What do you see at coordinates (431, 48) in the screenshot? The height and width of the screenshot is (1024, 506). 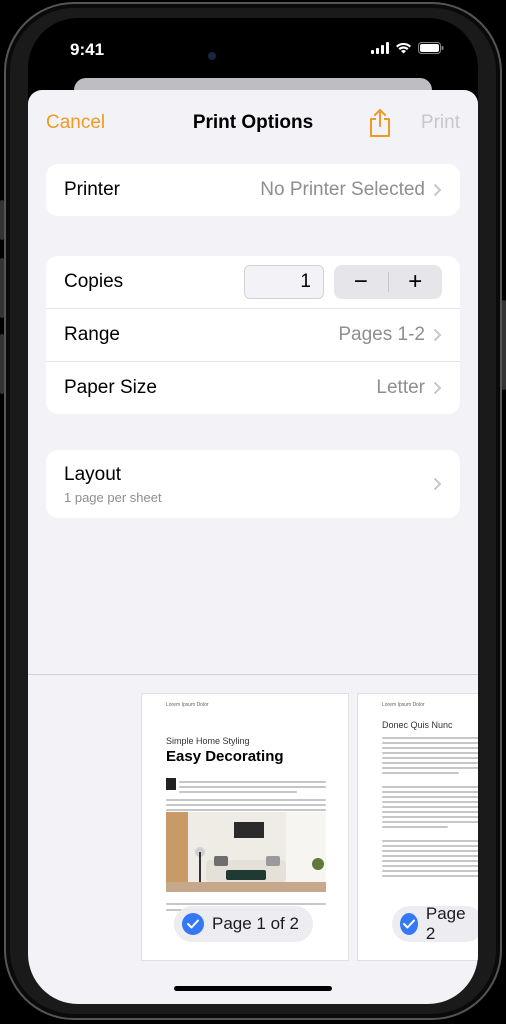 I see `battery-icon` at bounding box center [431, 48].